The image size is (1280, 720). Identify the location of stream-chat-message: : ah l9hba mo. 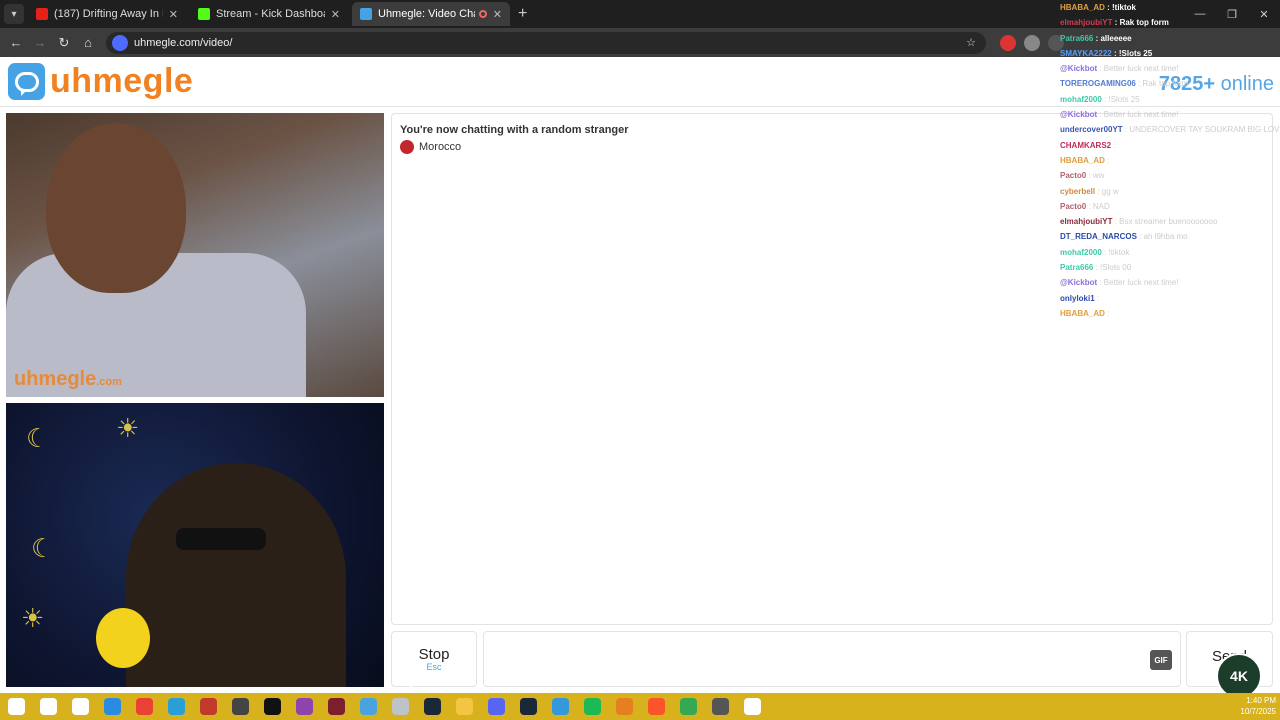
(1162, 237).